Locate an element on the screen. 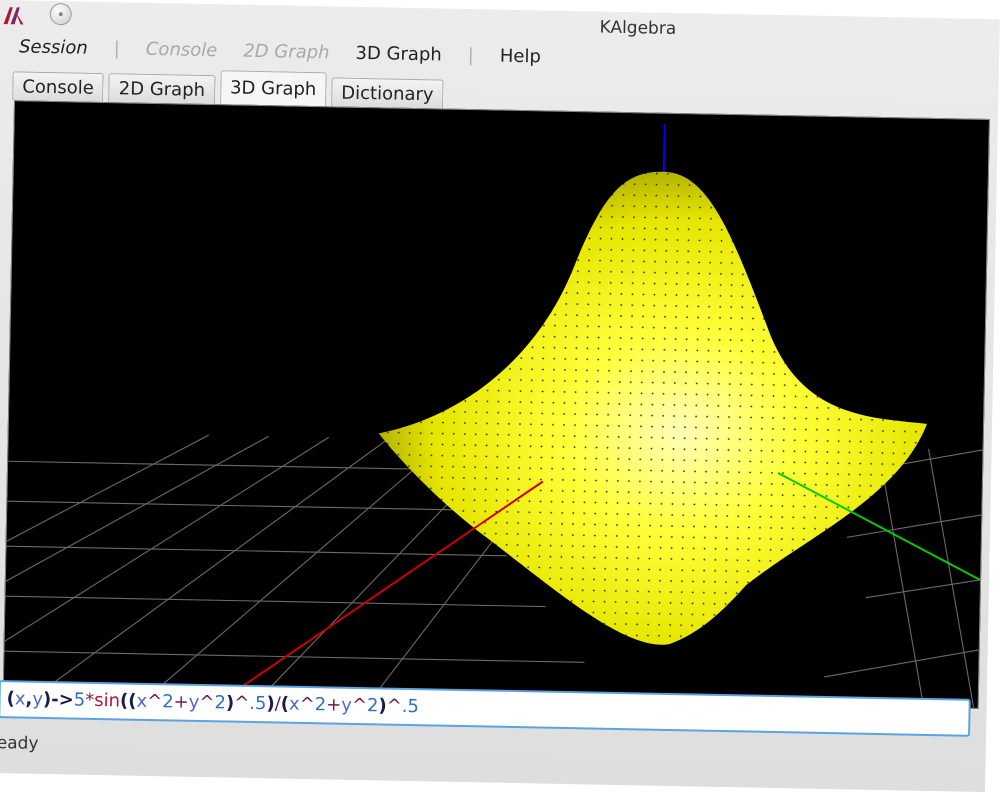  tab-console: Console is located at coordinates (58, 87).